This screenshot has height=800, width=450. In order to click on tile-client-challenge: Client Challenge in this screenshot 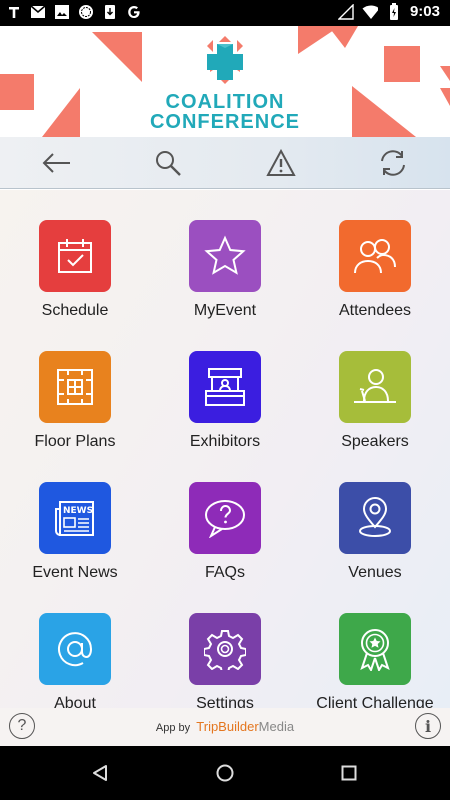, I will do `click(375, 645)`.